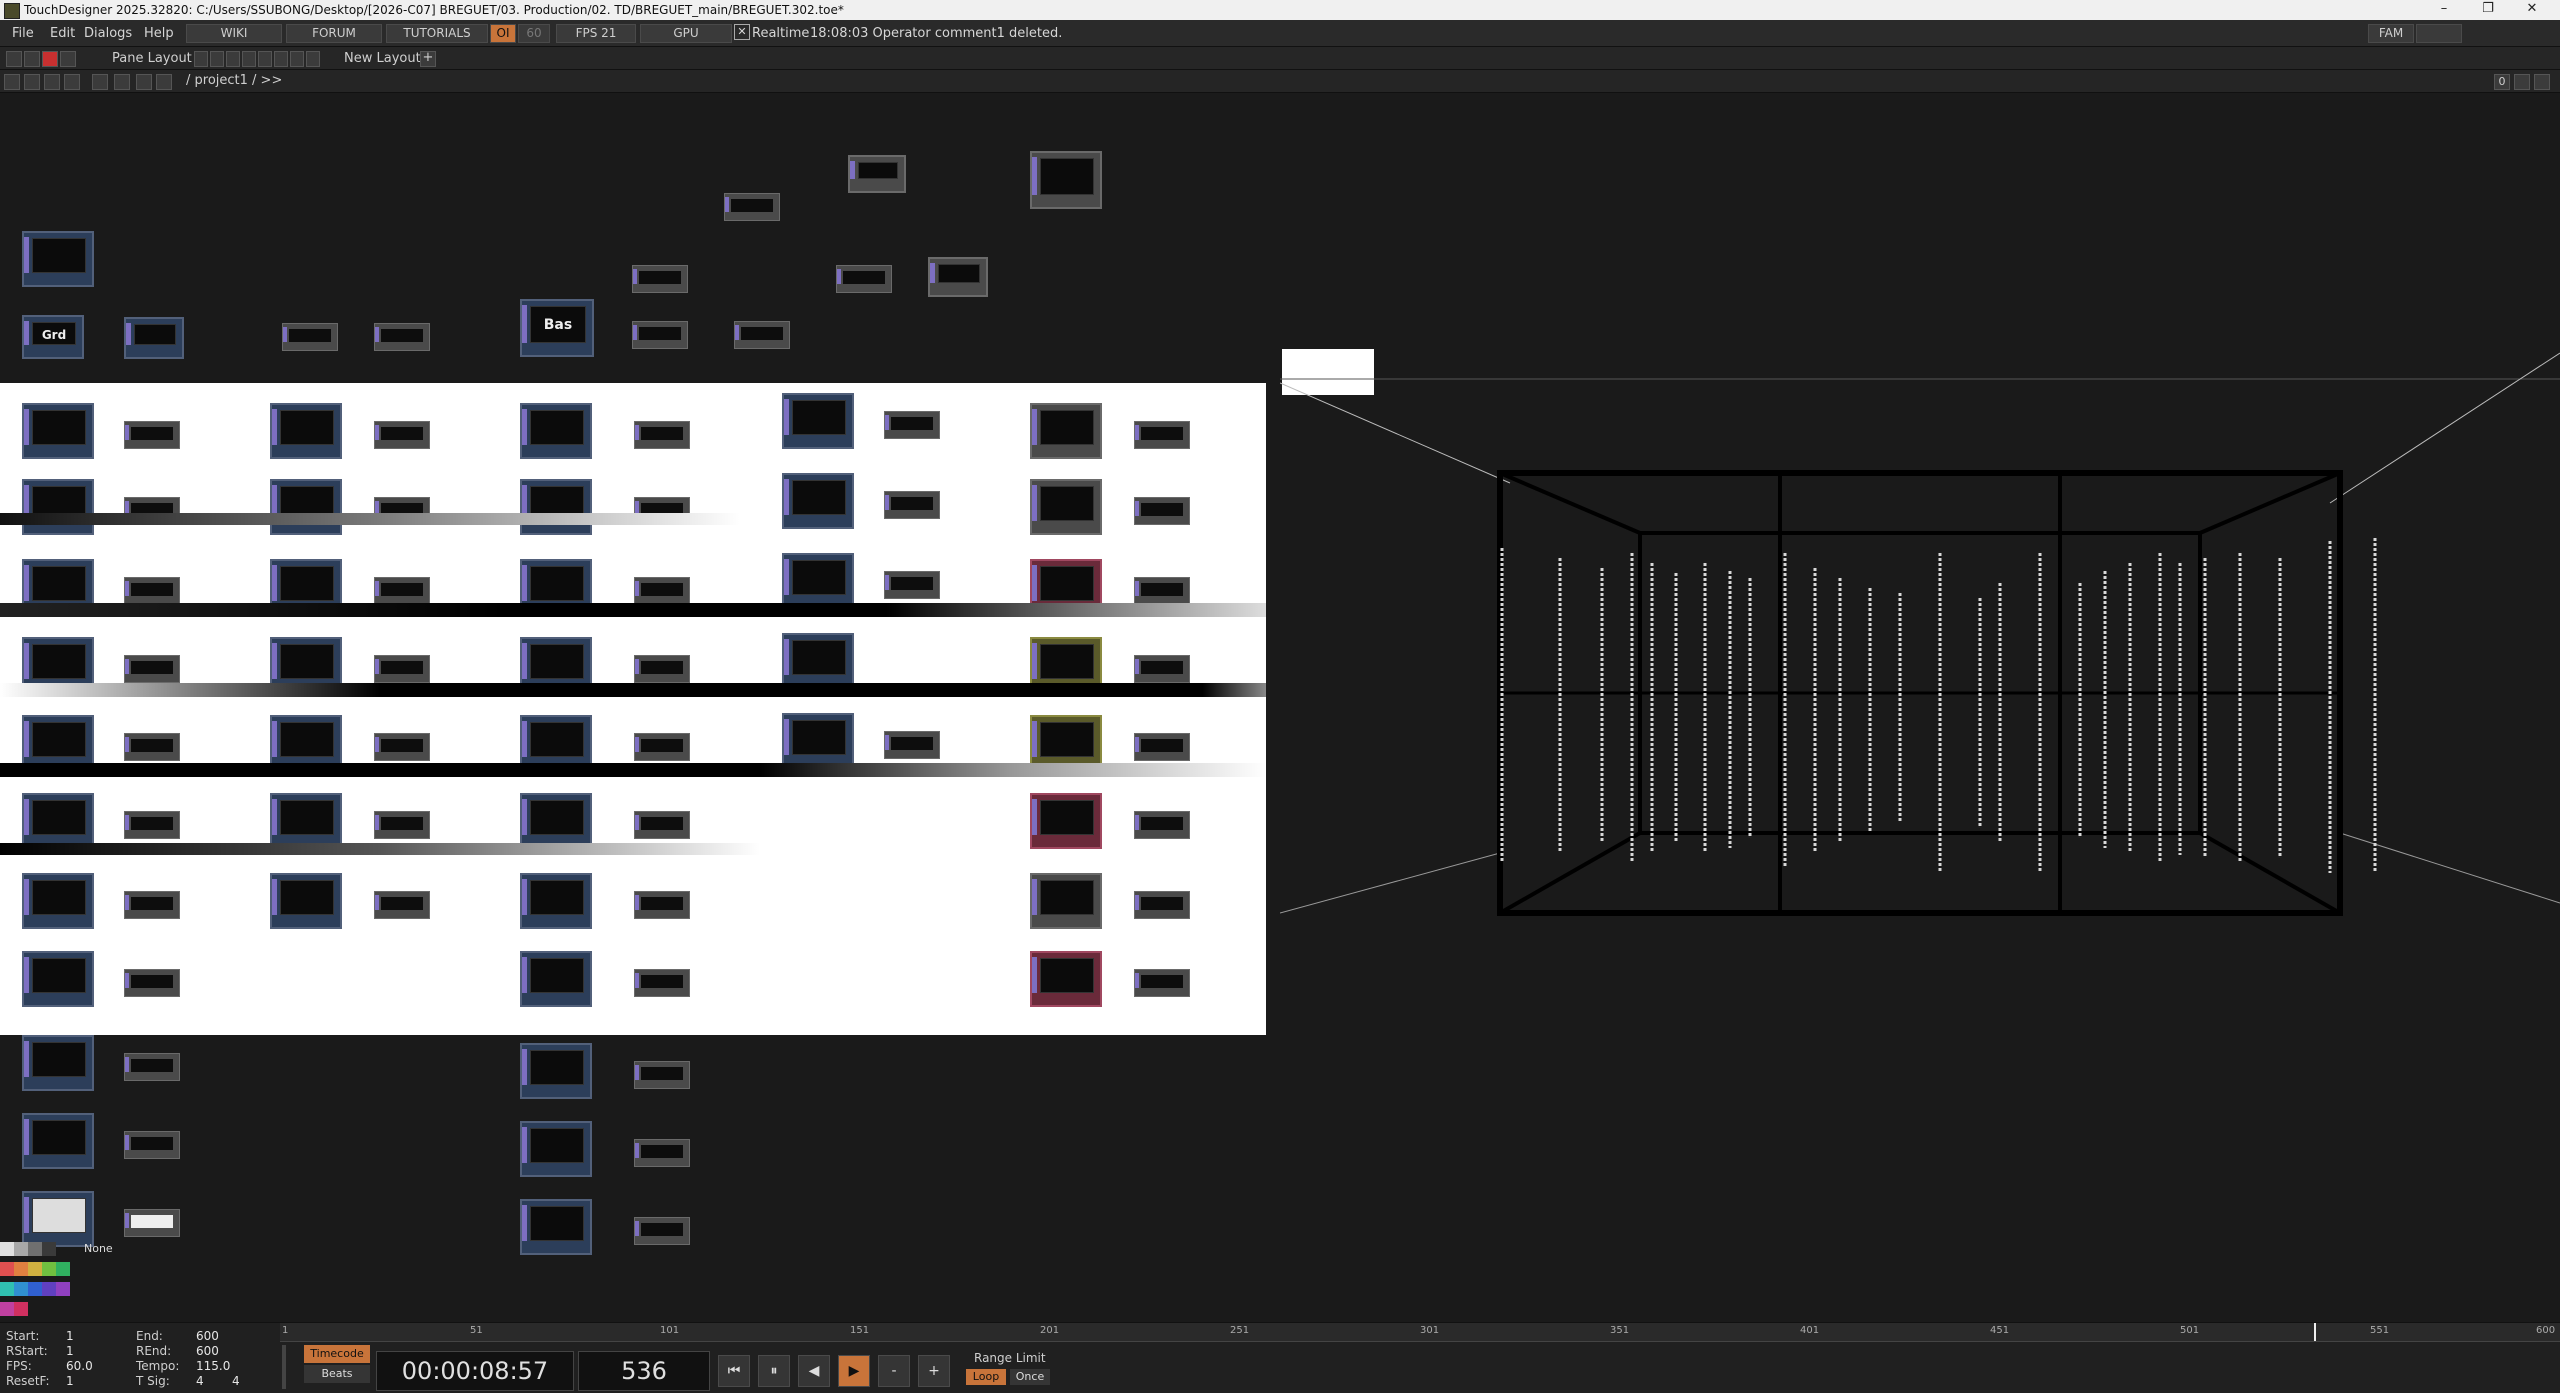 The width and height of the screenshot is (2560, 1393). What do you see at coordinates (58, 1063) in the screenshot?
I see `node-c1-r9` at bounding box center [58, 1063].